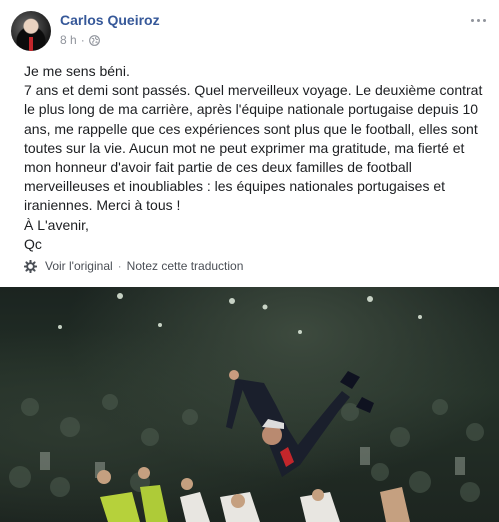  What do you see at coordinates (185, 266) in the screenshot?
I see `rate-translation-link: Notez cette traduction` at bounding box center [185, 266].